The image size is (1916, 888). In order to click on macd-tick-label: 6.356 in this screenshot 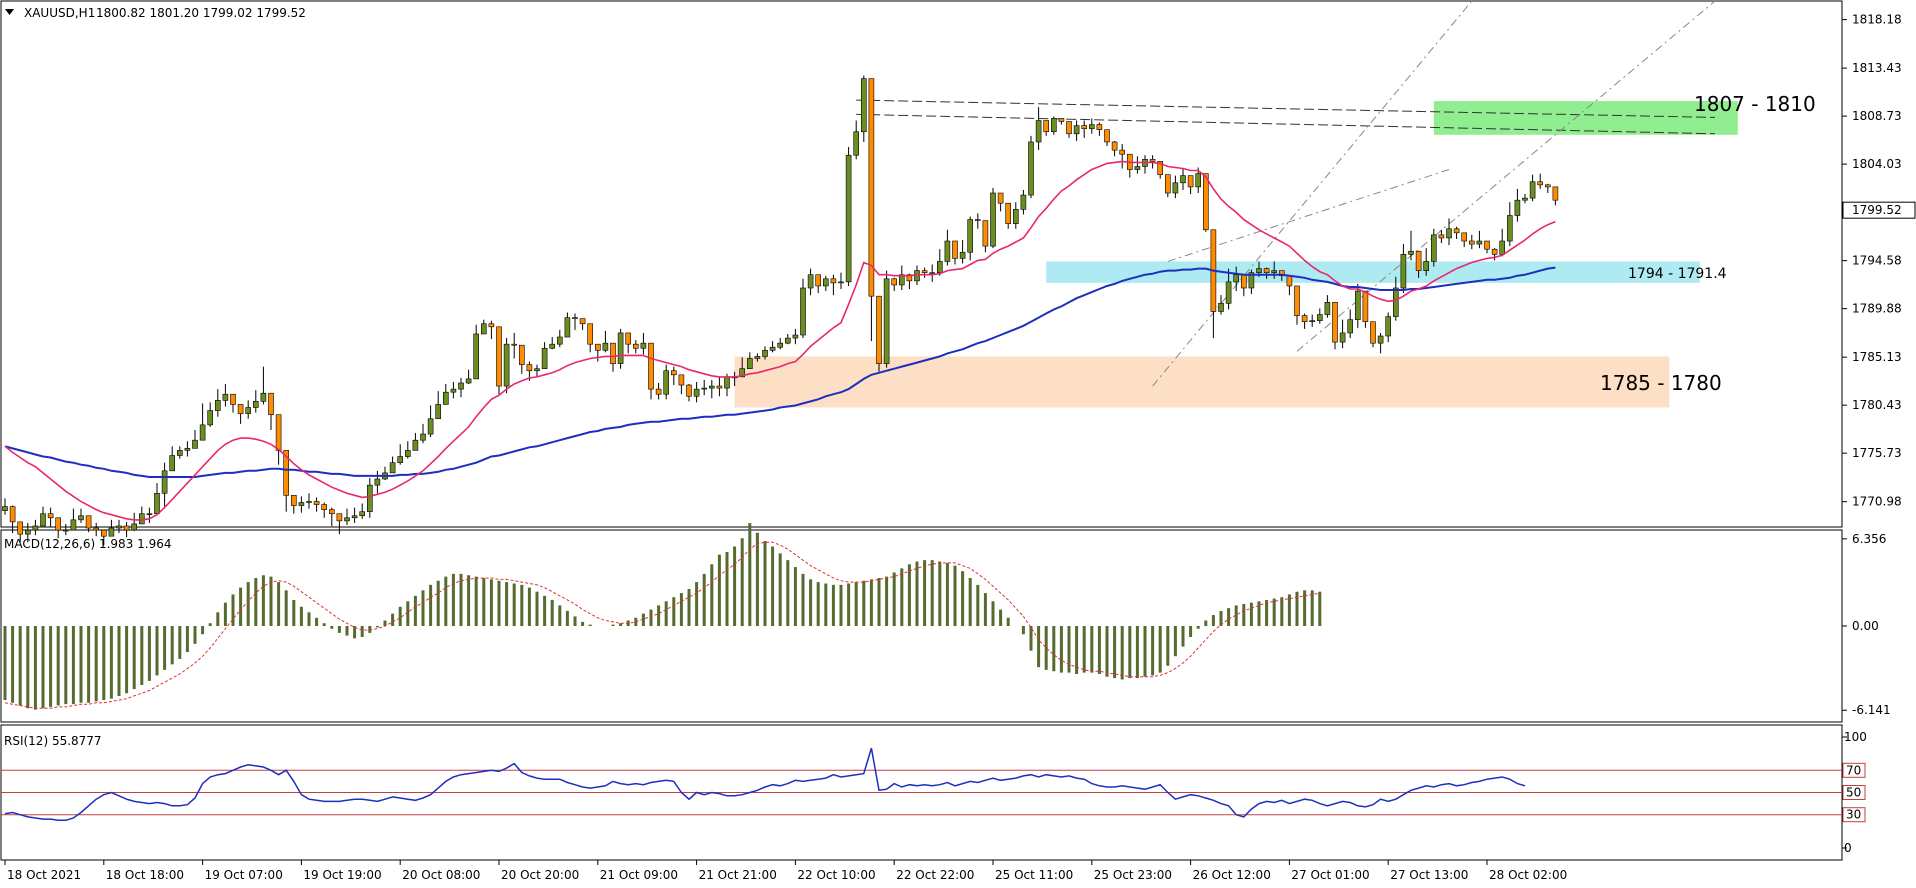, I will do `click(1869, 539)`.